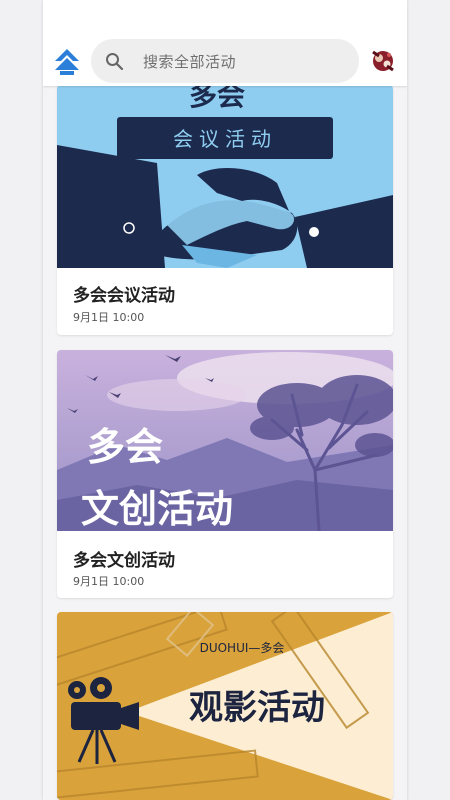 Image resolution: width=450 pixels, height=800 pixels. What do you see at coordinates (217, 98) in the screenshot?
I see `banner-top-text: 多会` at bounding box center [217, 98].